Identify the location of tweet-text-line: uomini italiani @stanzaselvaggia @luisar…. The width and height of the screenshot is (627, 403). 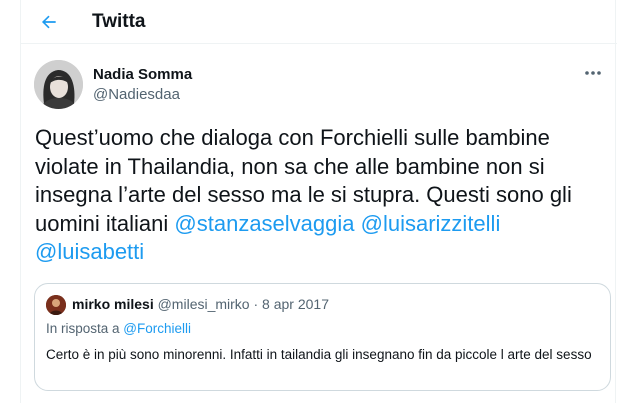
(322, 224).